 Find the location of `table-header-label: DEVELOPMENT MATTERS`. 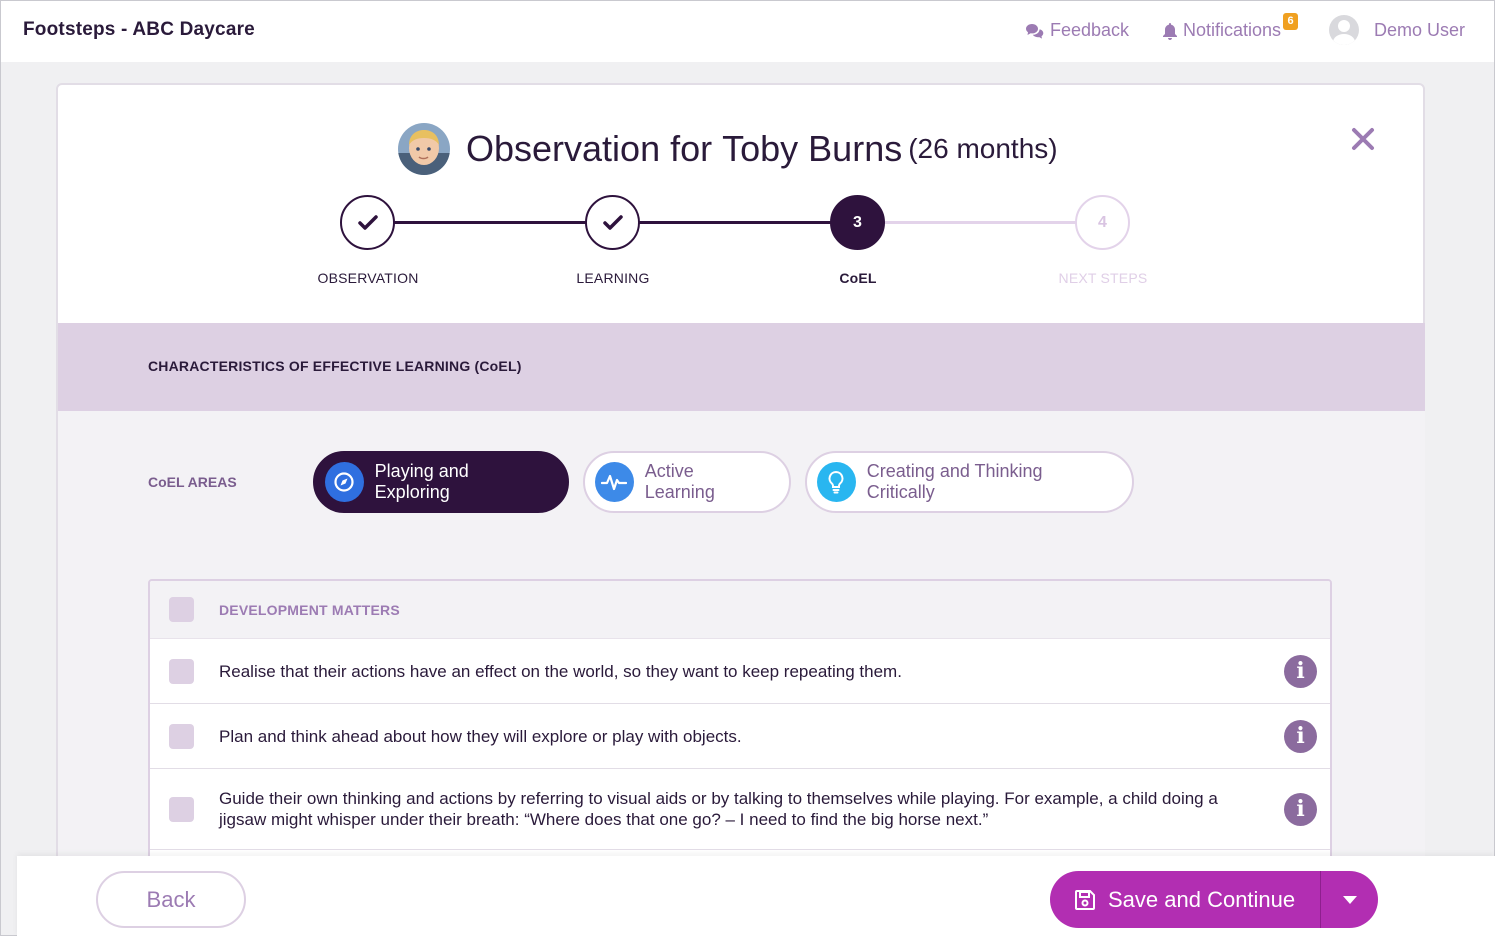

table-header-label: DEVELOPMENT MATTERS is located at coordinates (309, 609).